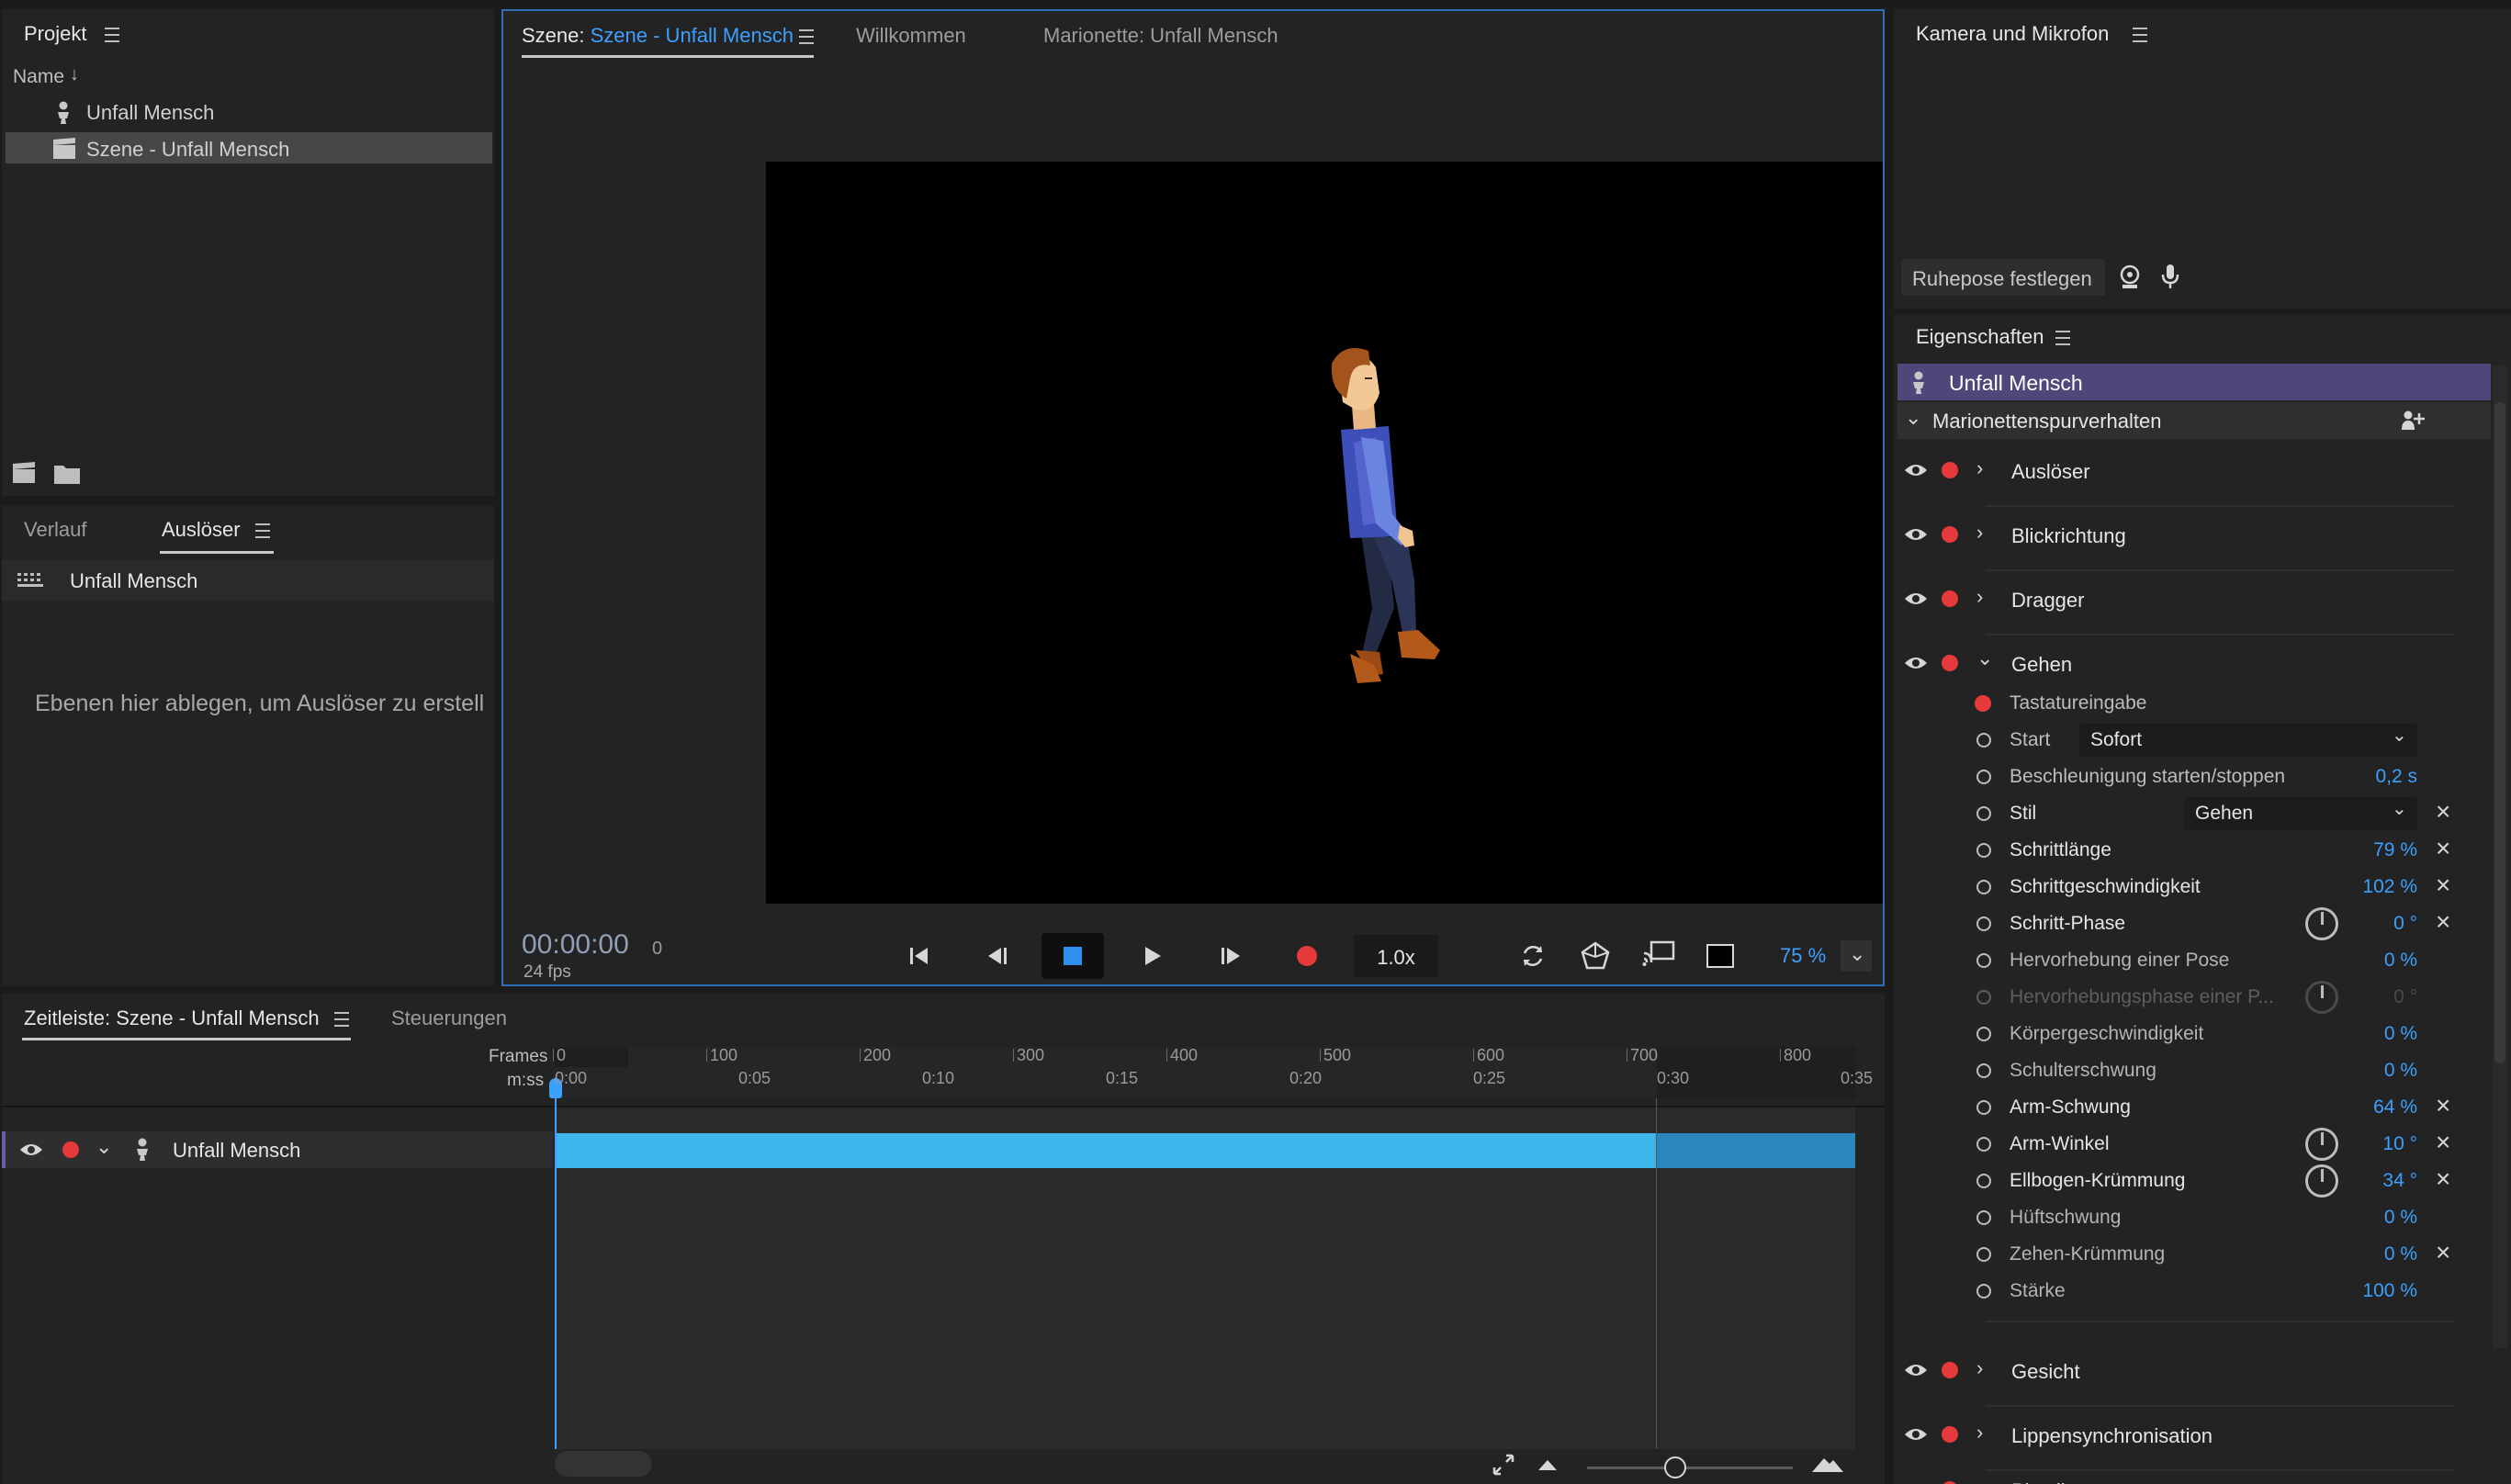  Describe the element at coordinates (2062, 338) in the screenshot. I see `properties-menu-icon` at that location.